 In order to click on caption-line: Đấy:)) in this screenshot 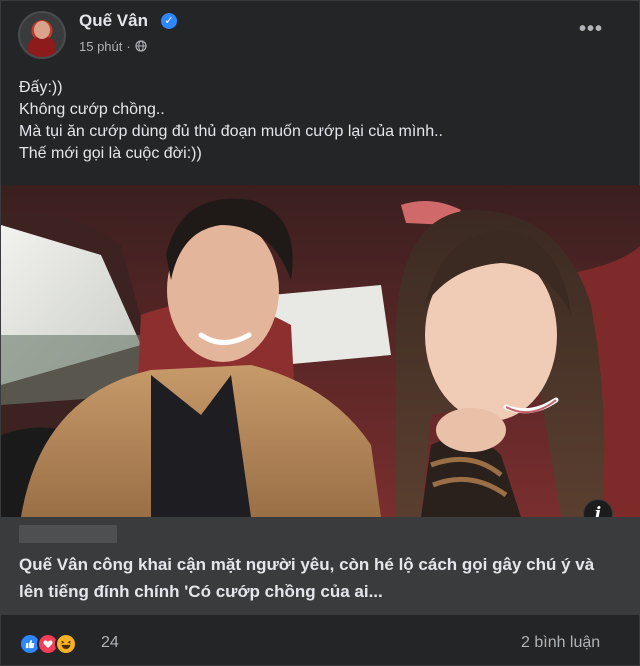, I will do `click(41, 87)`.